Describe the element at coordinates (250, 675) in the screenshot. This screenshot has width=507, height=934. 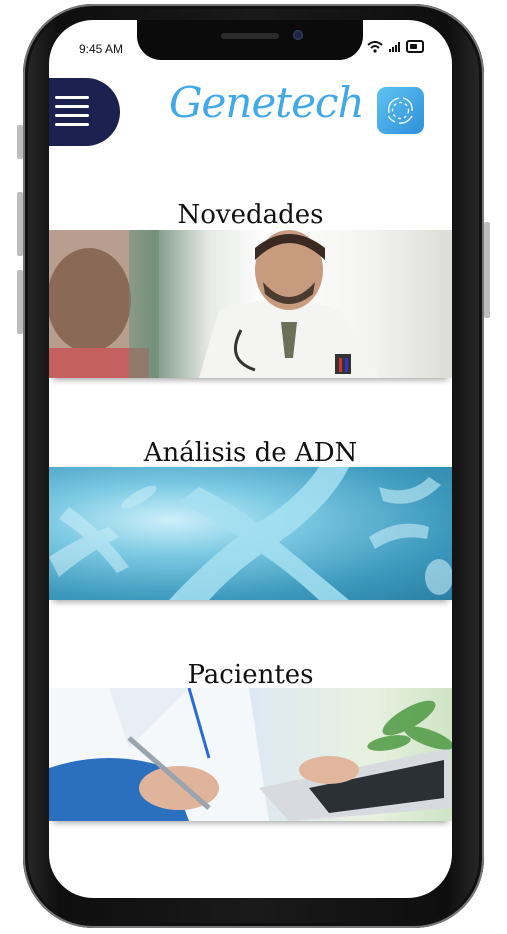
I see `section-title-pacientes: Pacientes` at that location.